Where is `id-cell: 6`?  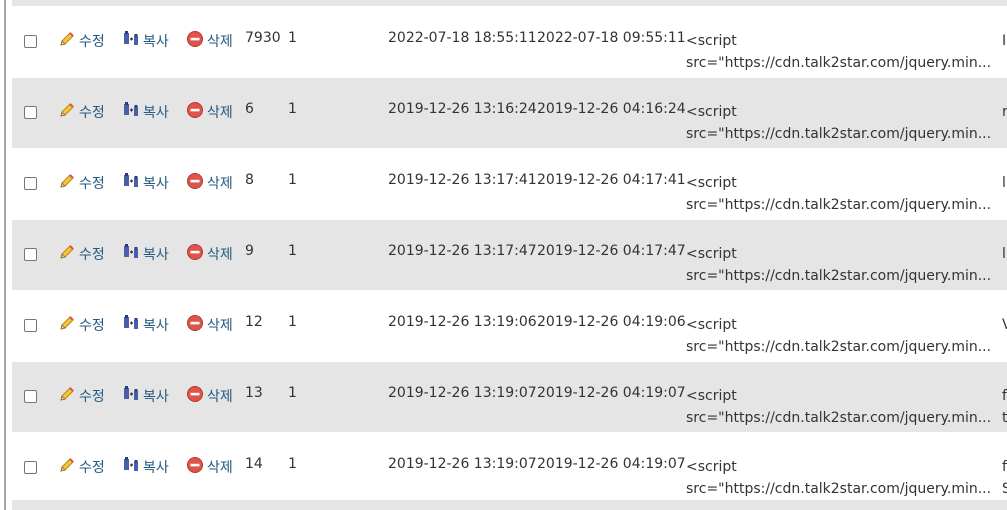 id-cell: 6 is located at coordinates (249, 109).